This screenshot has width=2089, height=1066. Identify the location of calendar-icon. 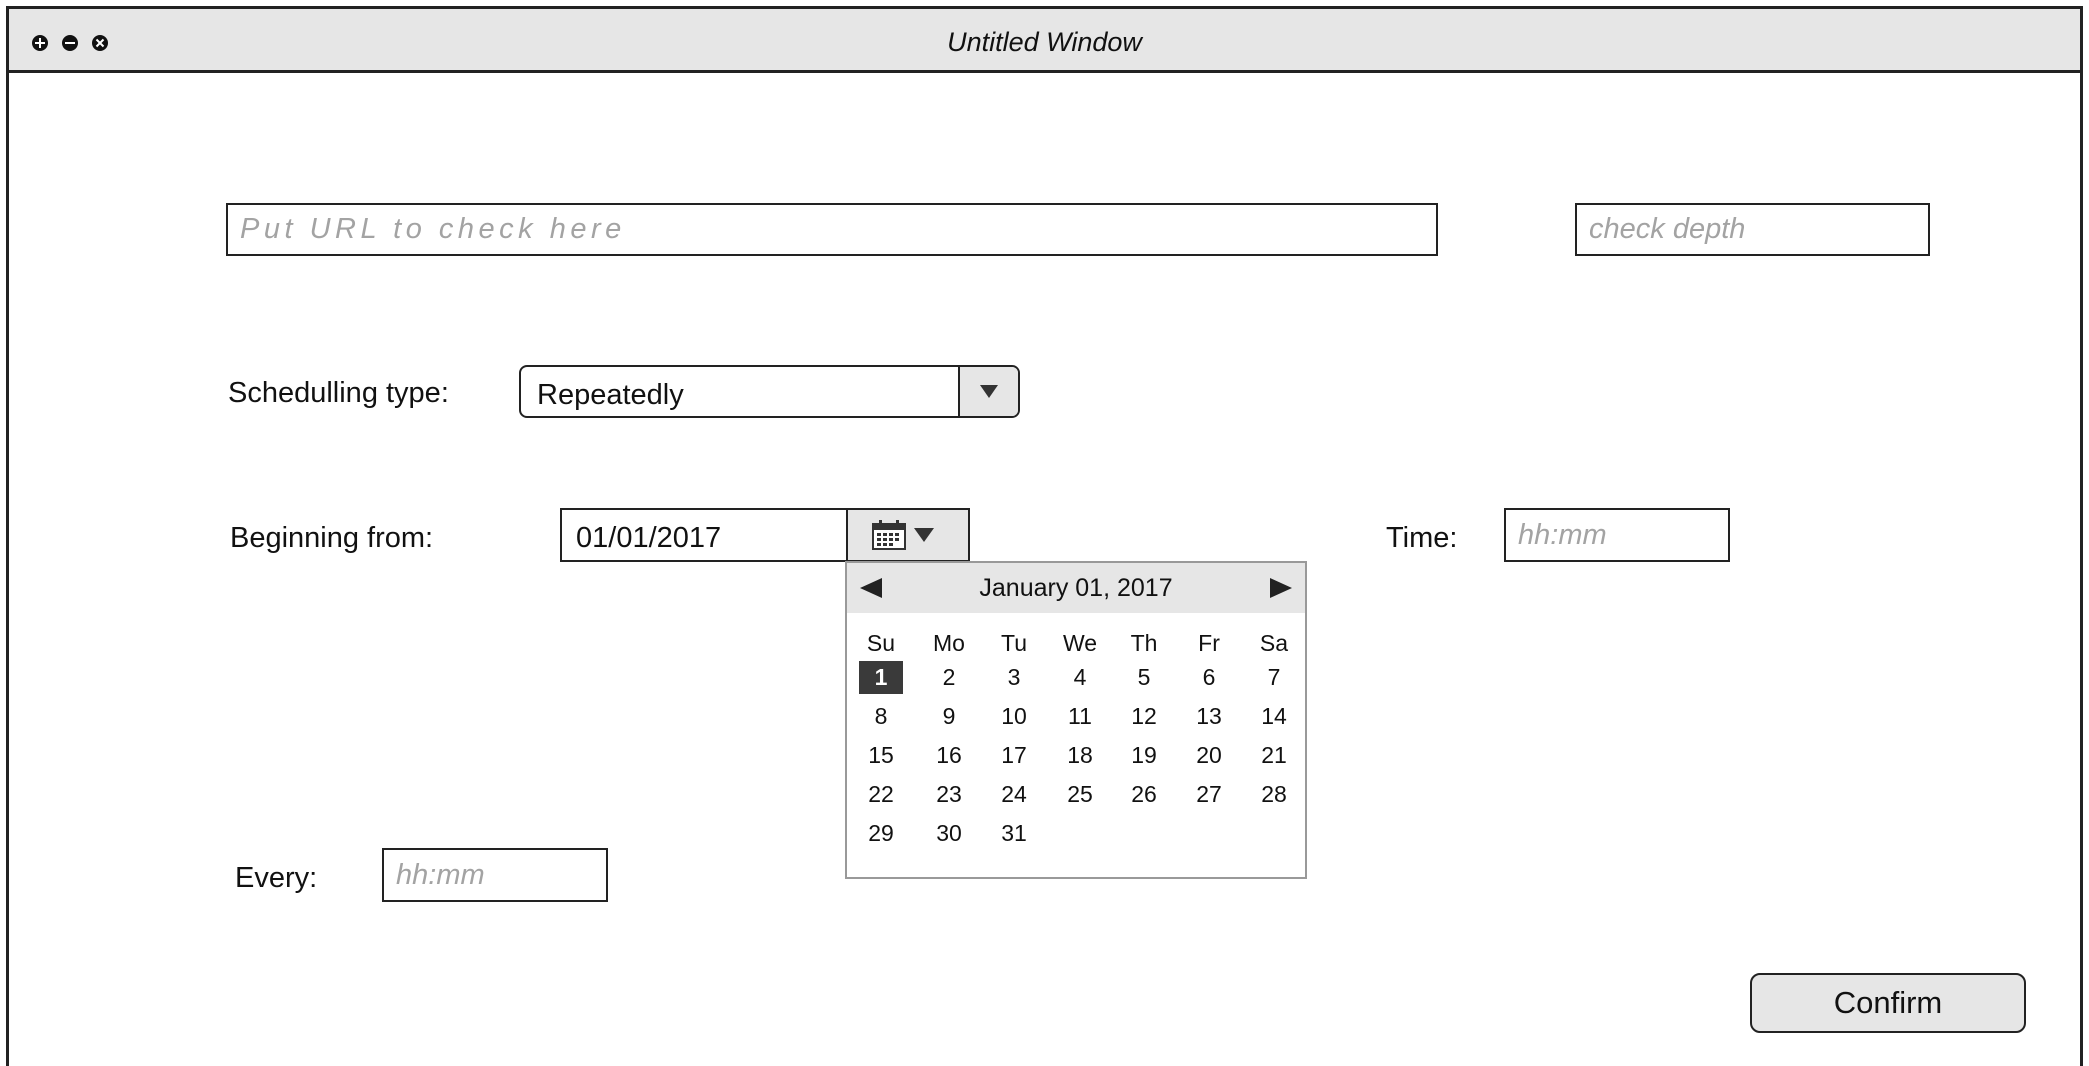
(889, 535).